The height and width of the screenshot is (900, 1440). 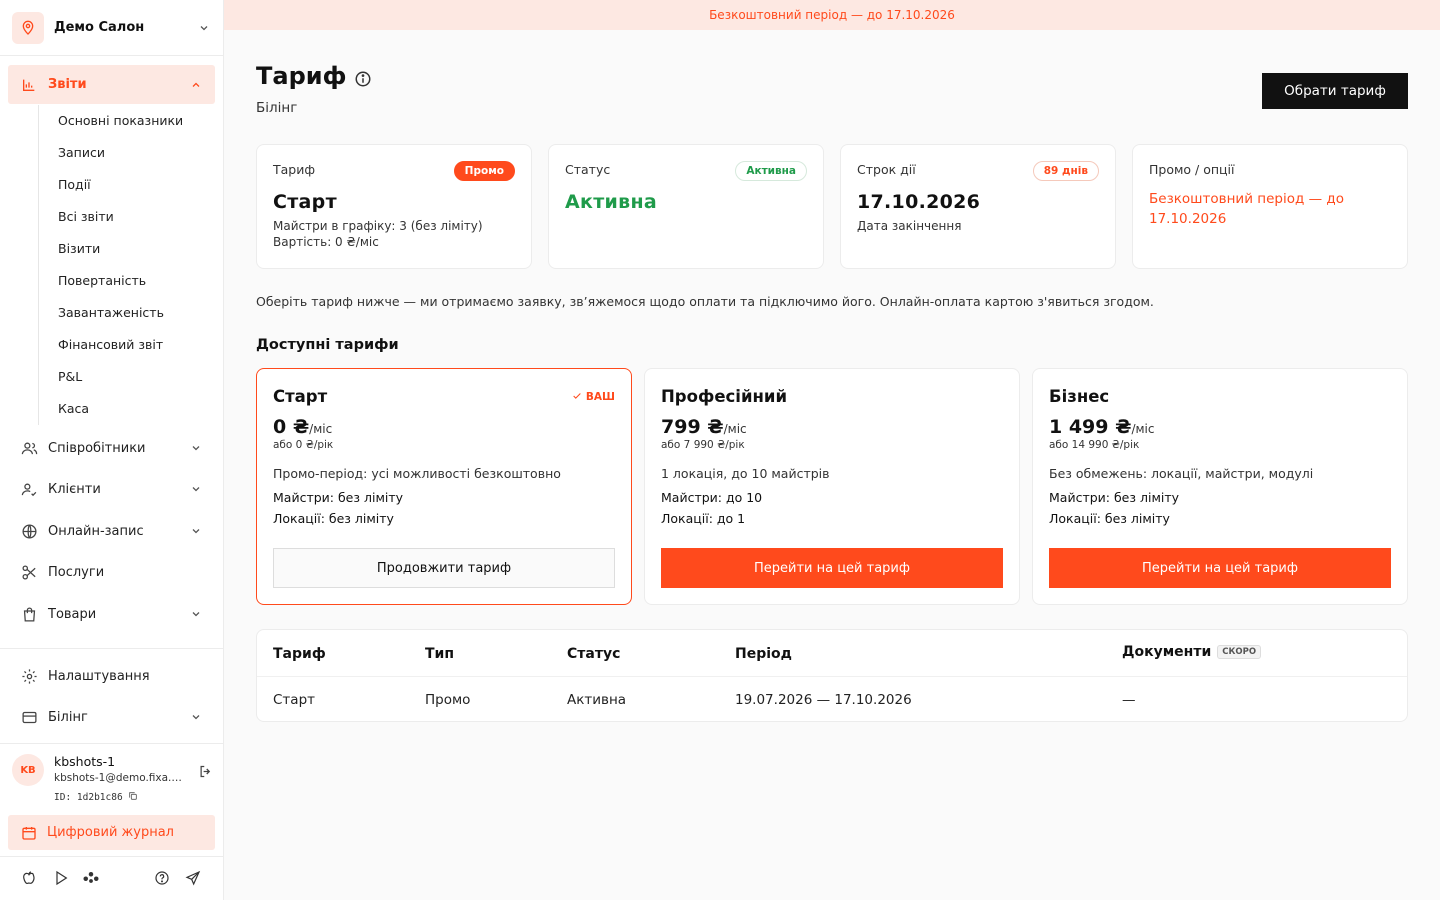 I want to click on community-icon, so click(x=91, y=878).